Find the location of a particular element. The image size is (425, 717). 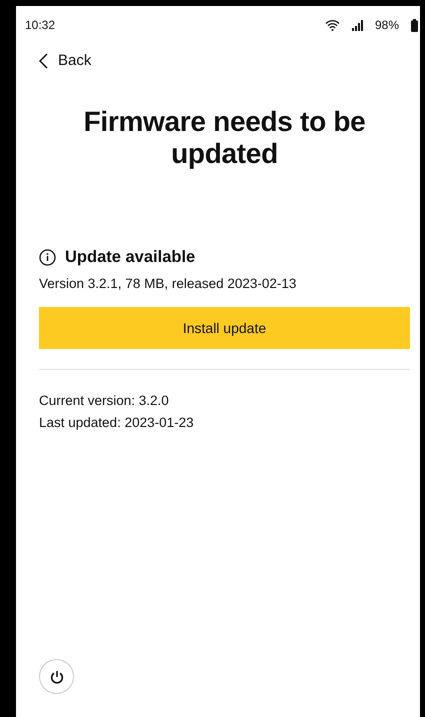

power-button is located at coordinates (56, 676).